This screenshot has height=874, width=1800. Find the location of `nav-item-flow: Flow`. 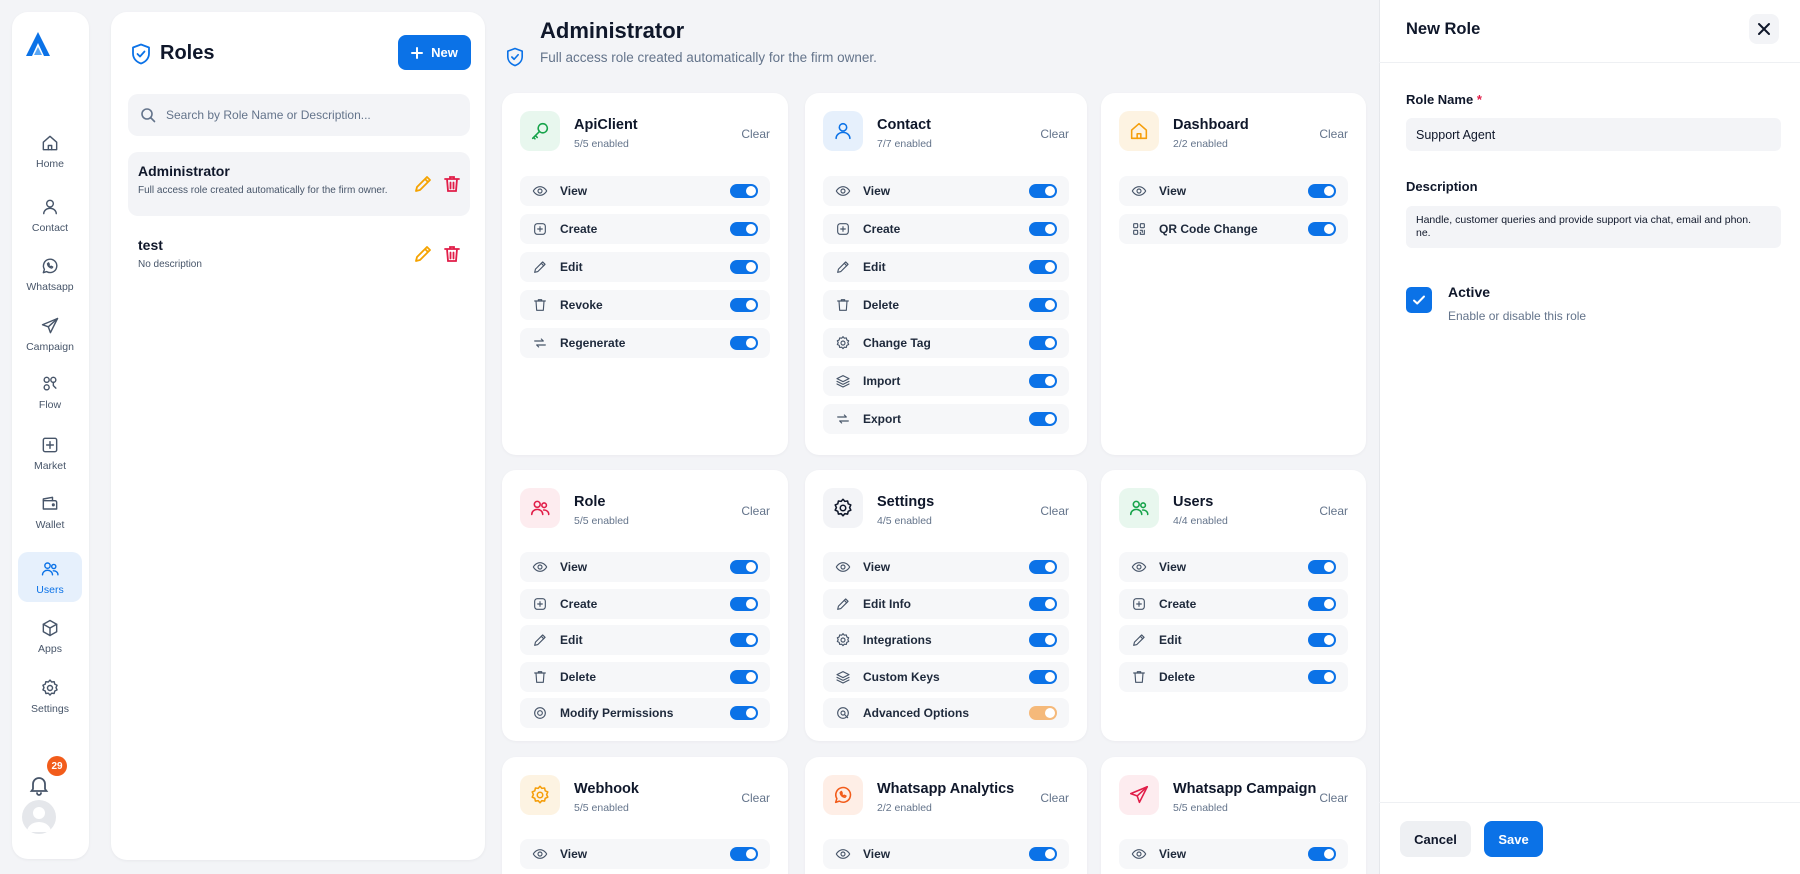

nav-item-flow: Flow is located at coordinates (50, 392).